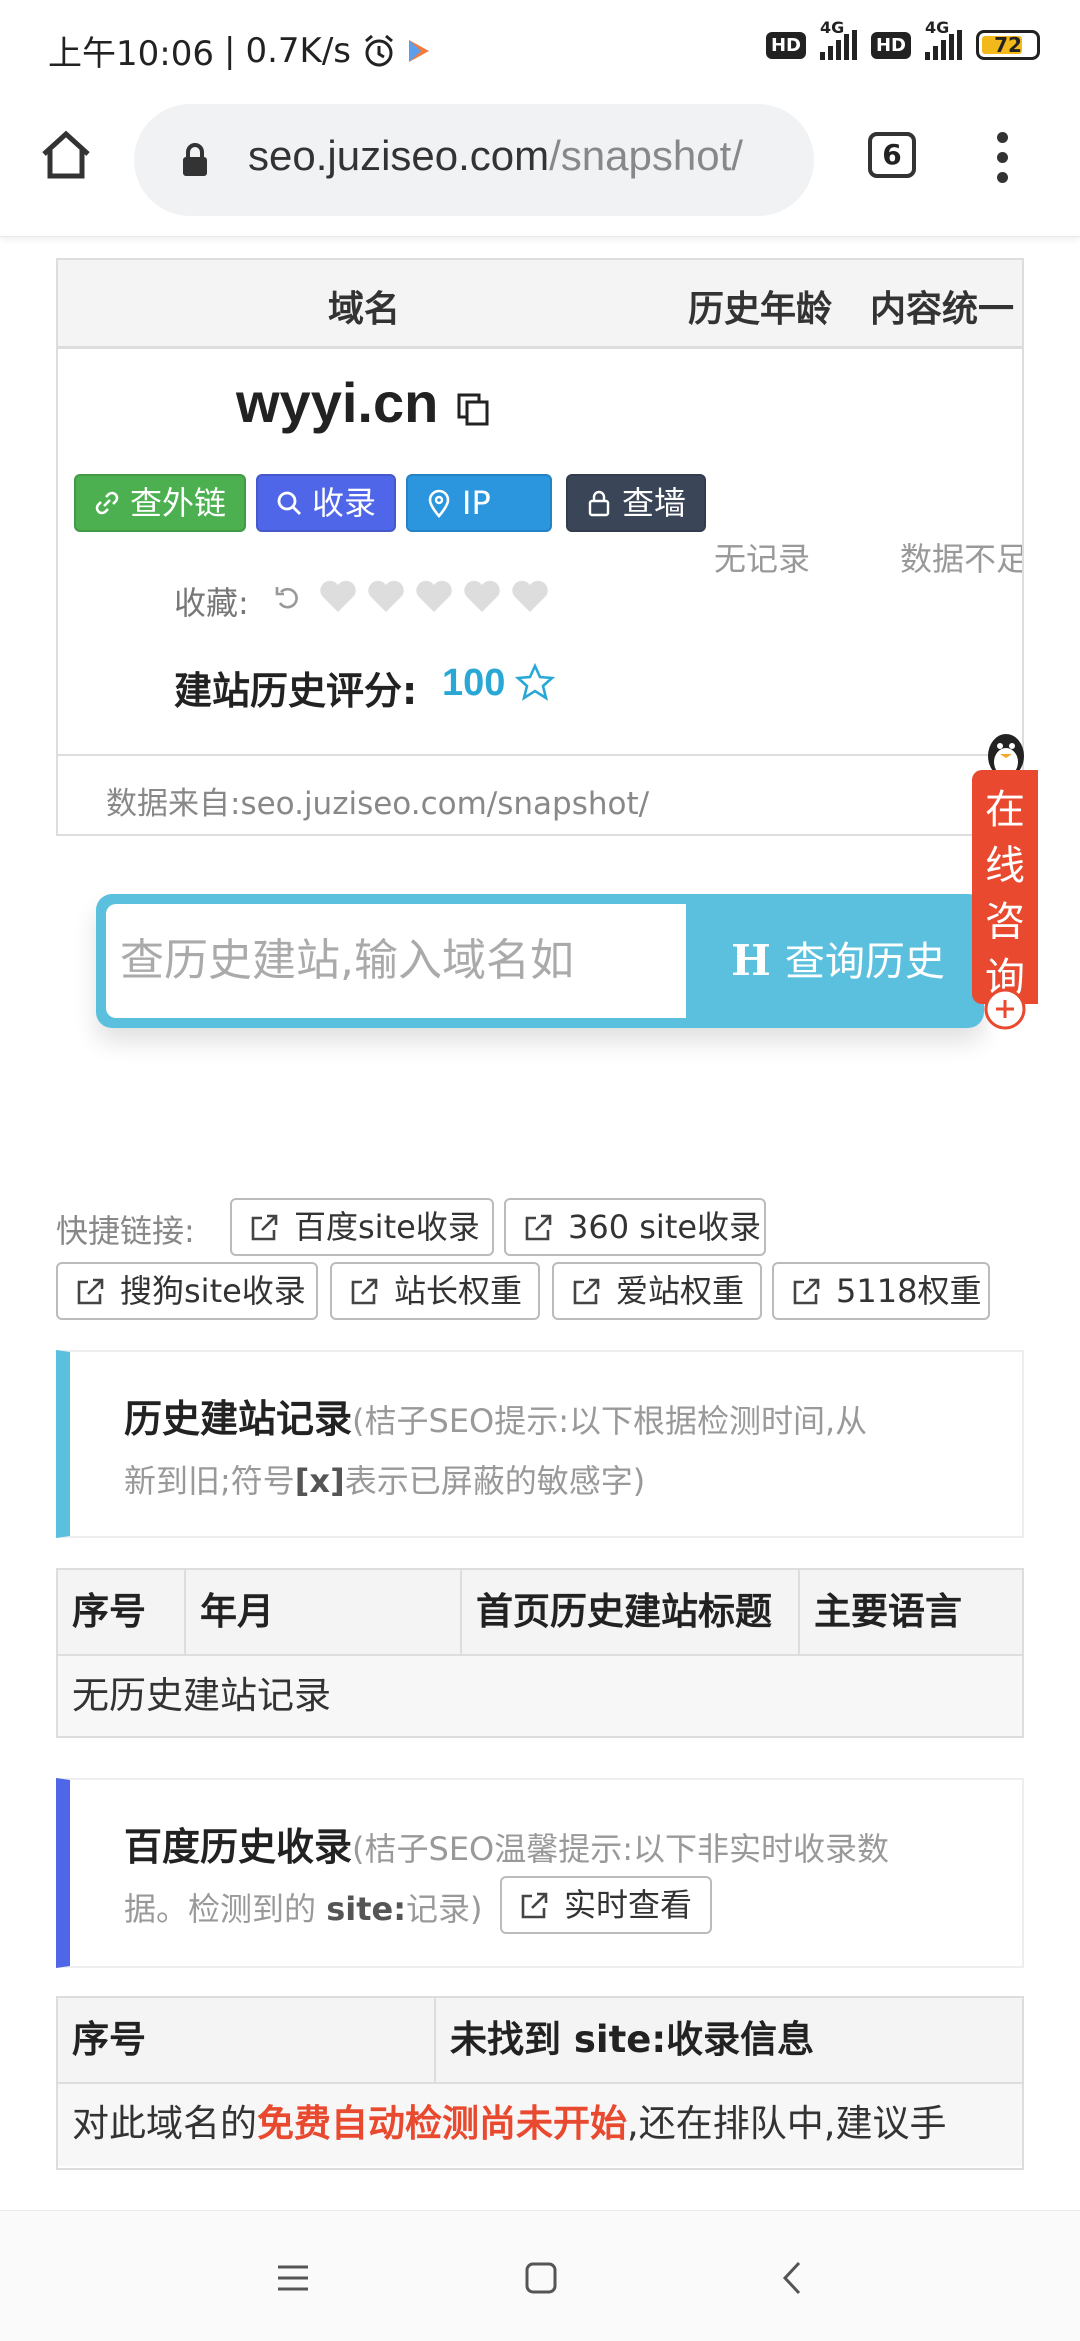  What do you see at coordinates (942, 309) in the screenshot?
I see `col-content: 内容统一` at bounding box center [942, 309].